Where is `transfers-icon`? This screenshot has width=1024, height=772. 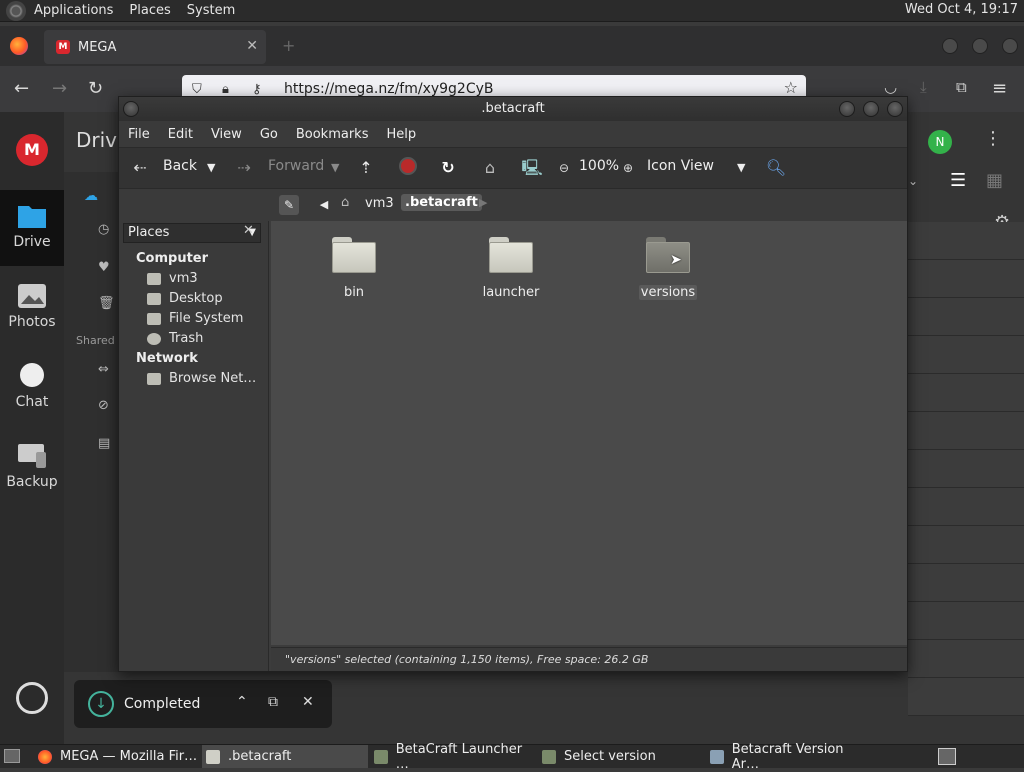
transfers-icon is located at coordinates (32, 698).